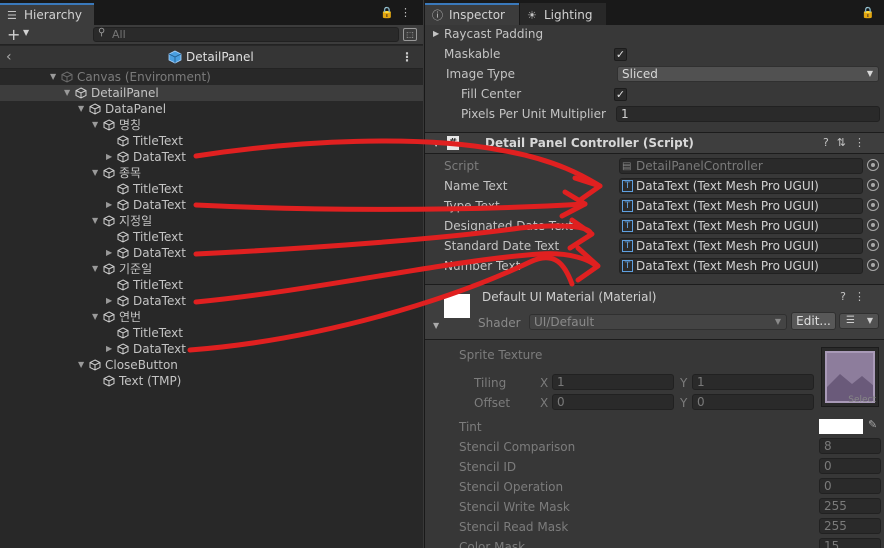 Image resolution: width=884 pixels, height=548 pixels. Describe the element at coordinates (211, 317) in the screenshot. I see `tree-row: ▼ 연번` at that location.